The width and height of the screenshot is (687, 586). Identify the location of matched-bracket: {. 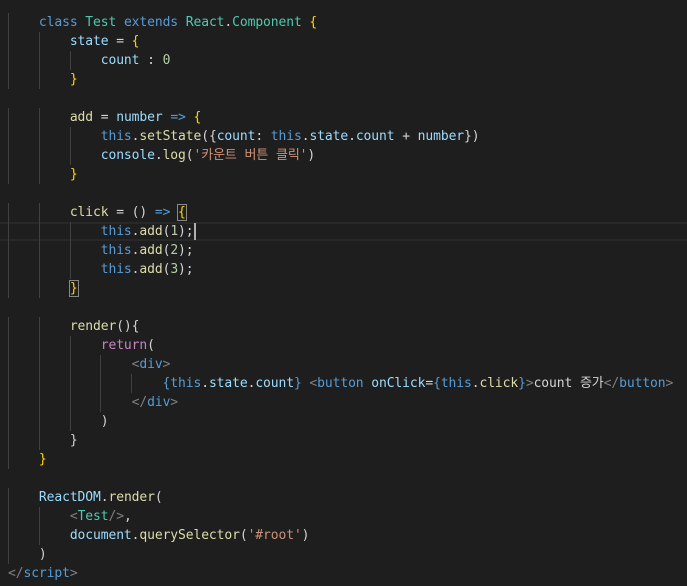
(182, 212).